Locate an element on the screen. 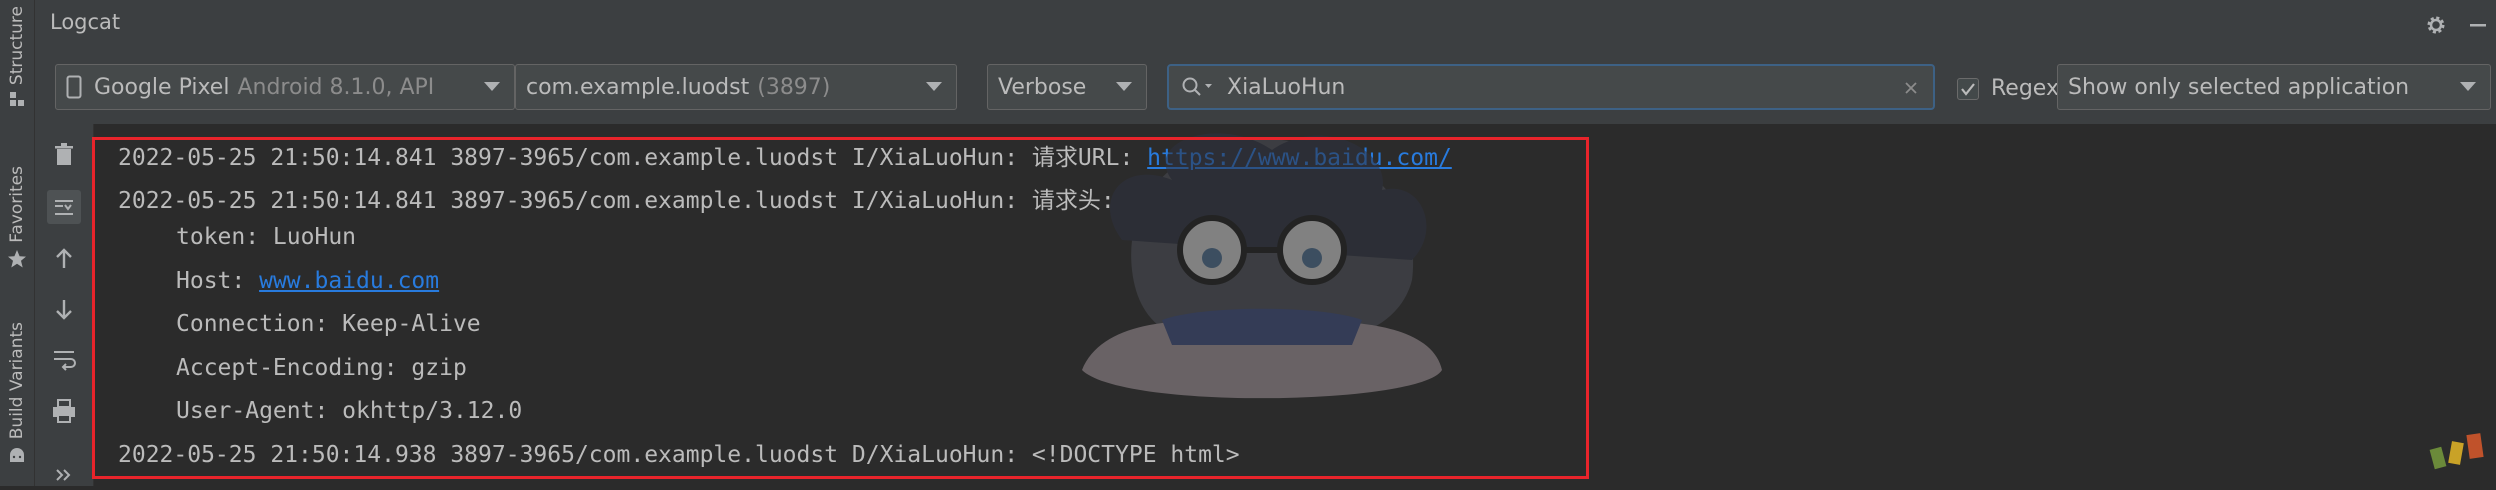  arrow-up-icon is located at coordinates (64, 259).